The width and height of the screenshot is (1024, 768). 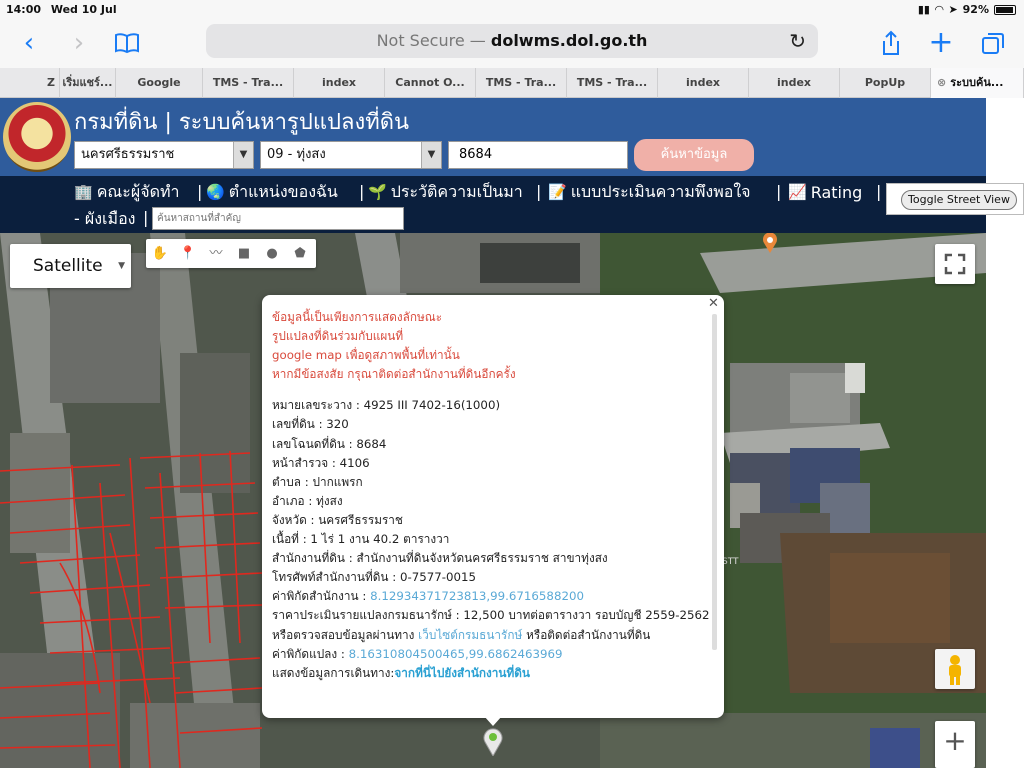 I want to click on status-time-date: 14:00 Wed 10 Jul, so click(x=61, y=9).